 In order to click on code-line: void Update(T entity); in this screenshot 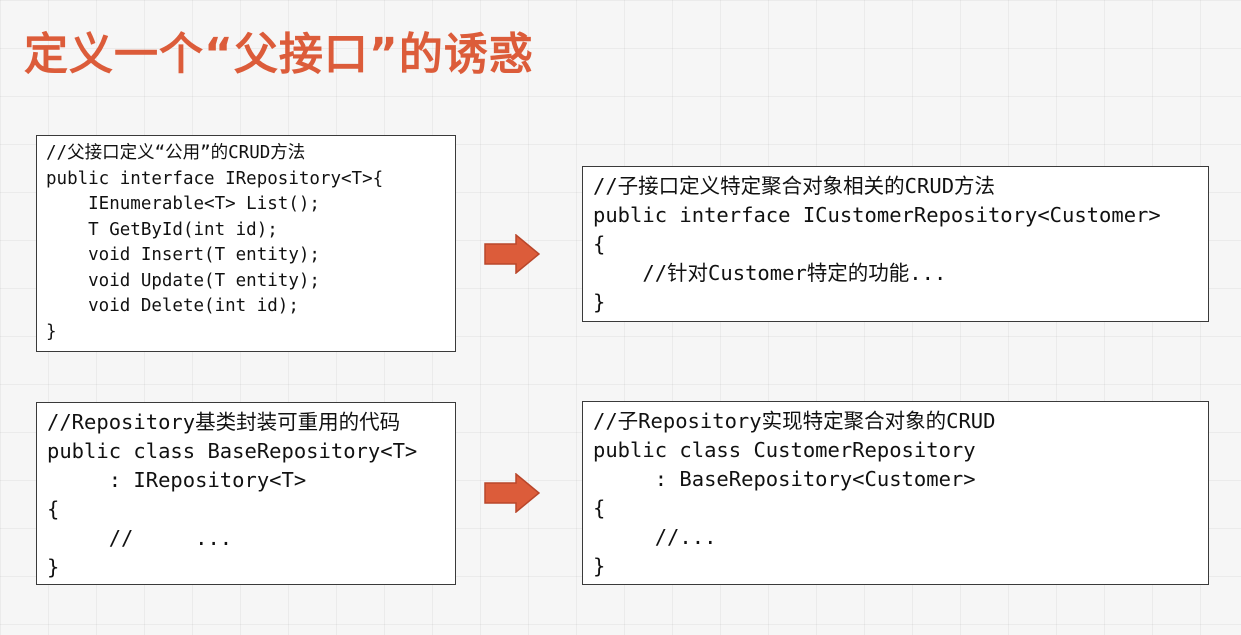, I will do `click(183, 280)`.